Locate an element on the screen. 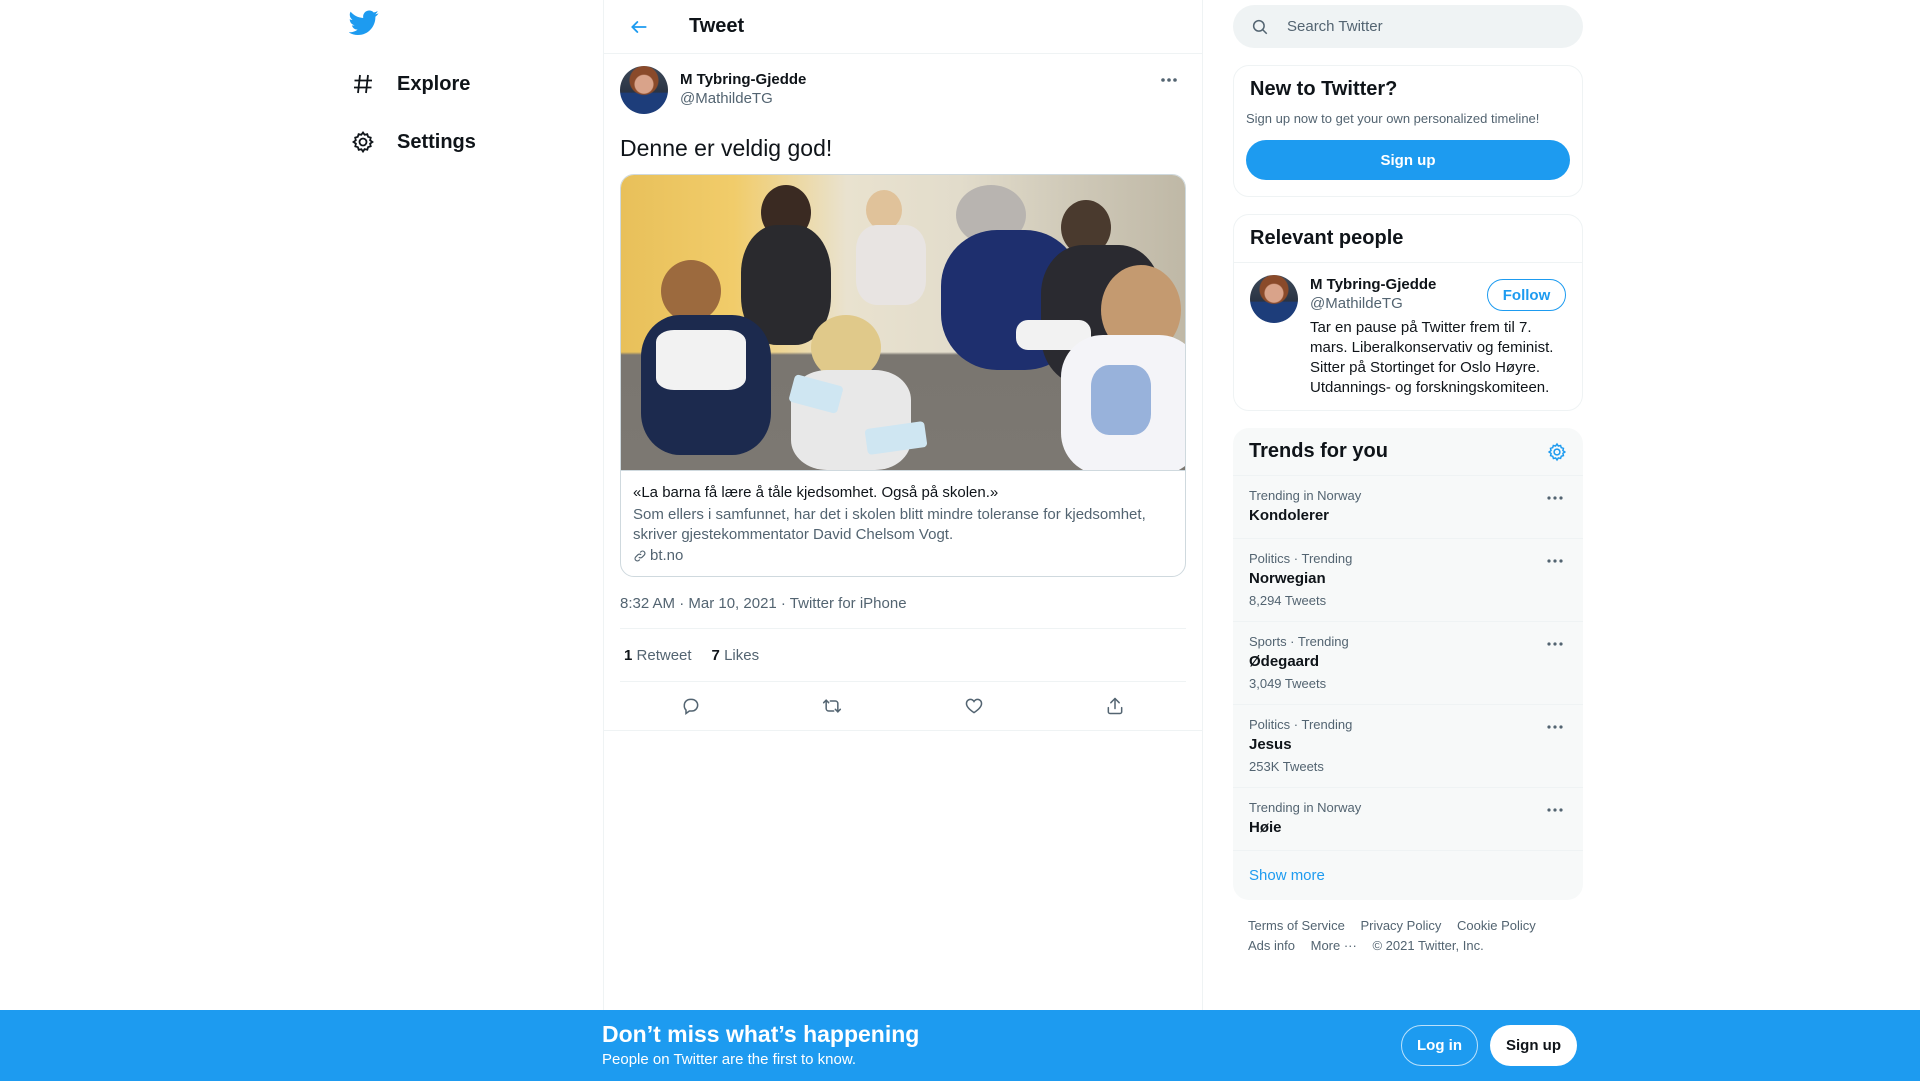 This screenshot has height=1081, width=1920. footer-link-more: More ··· is located at coordinates (1334, 945).